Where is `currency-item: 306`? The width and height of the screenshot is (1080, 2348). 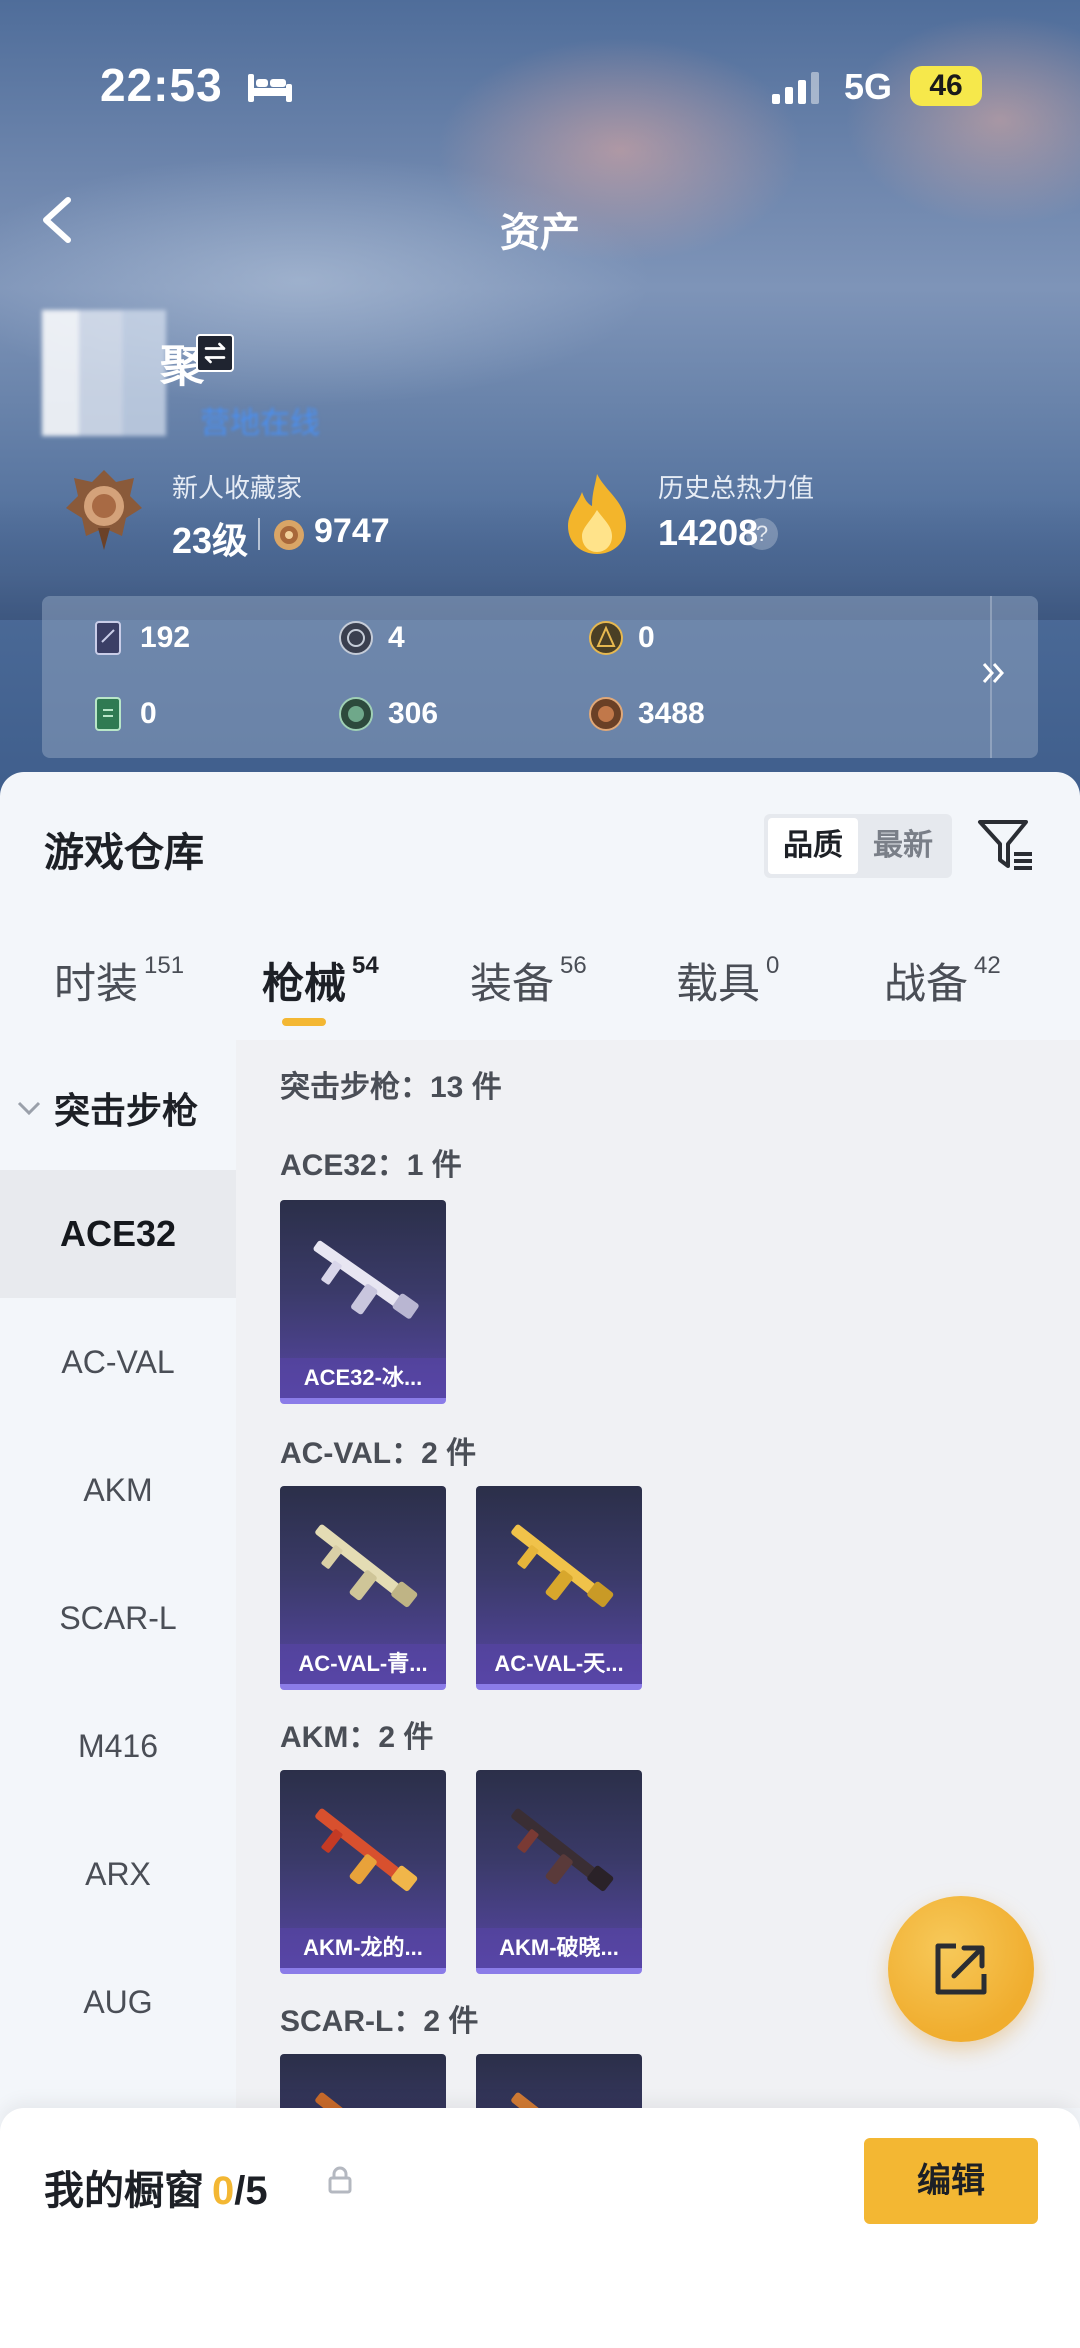 currency-item: 306 is located at coordinates (388, 714).